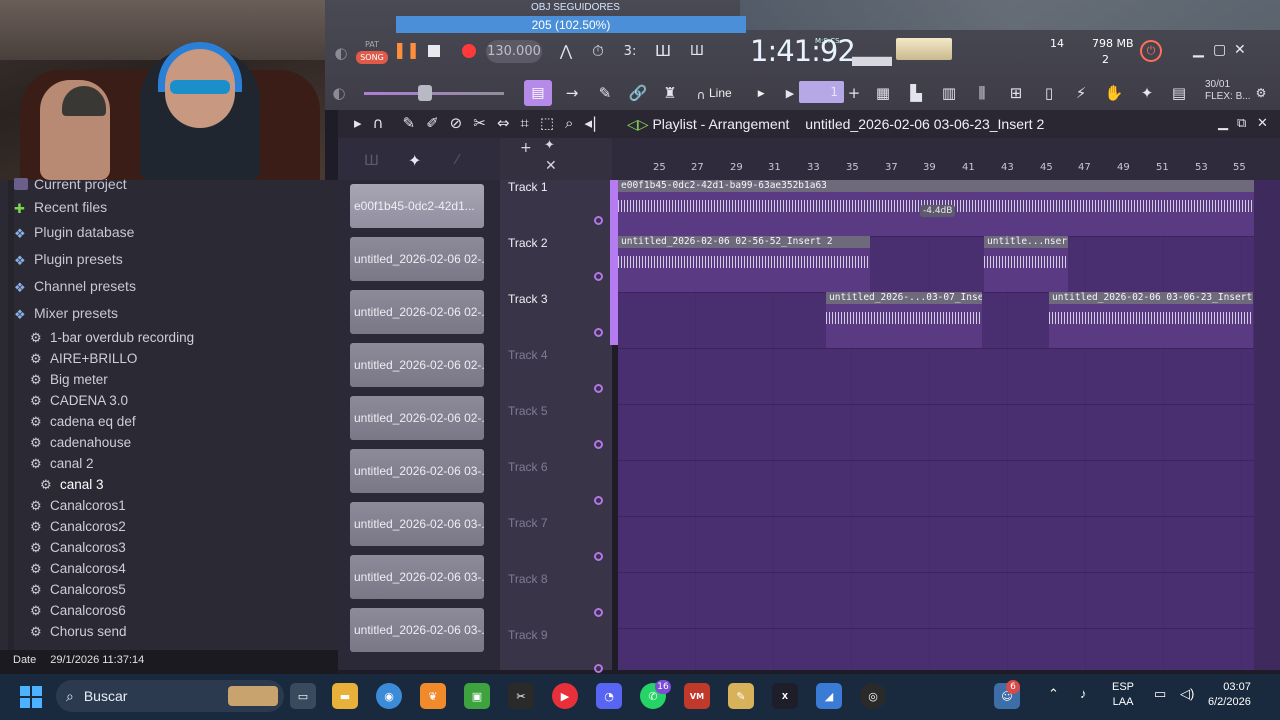 The image size is (1280, 720). Describe the element at coordinates (829, 696) in the screenshot. I see `daw-icon: ◢` at that location.